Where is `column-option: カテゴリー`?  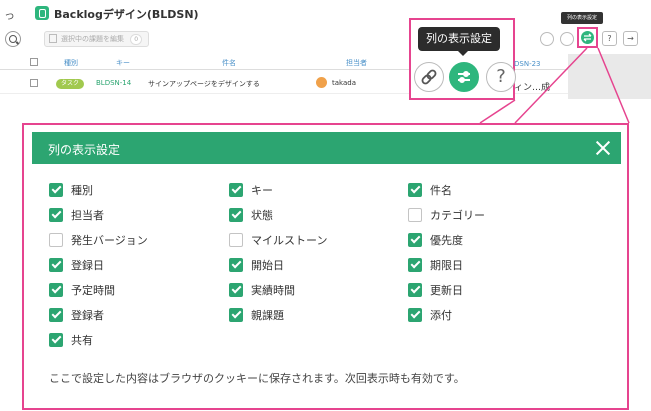 column-option: カテゴリー is located at coordinates (446, 215).